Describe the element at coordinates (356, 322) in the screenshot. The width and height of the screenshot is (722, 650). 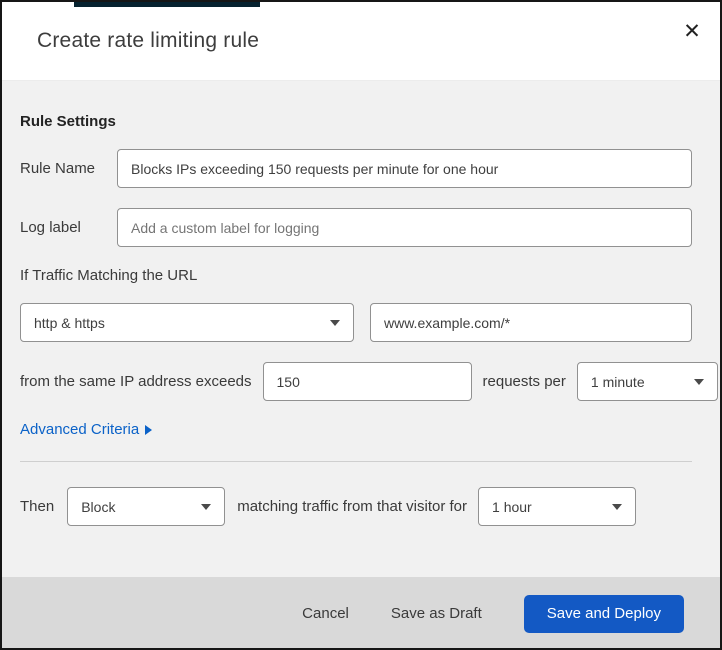
I see `url-match-row: http & https` at that location.